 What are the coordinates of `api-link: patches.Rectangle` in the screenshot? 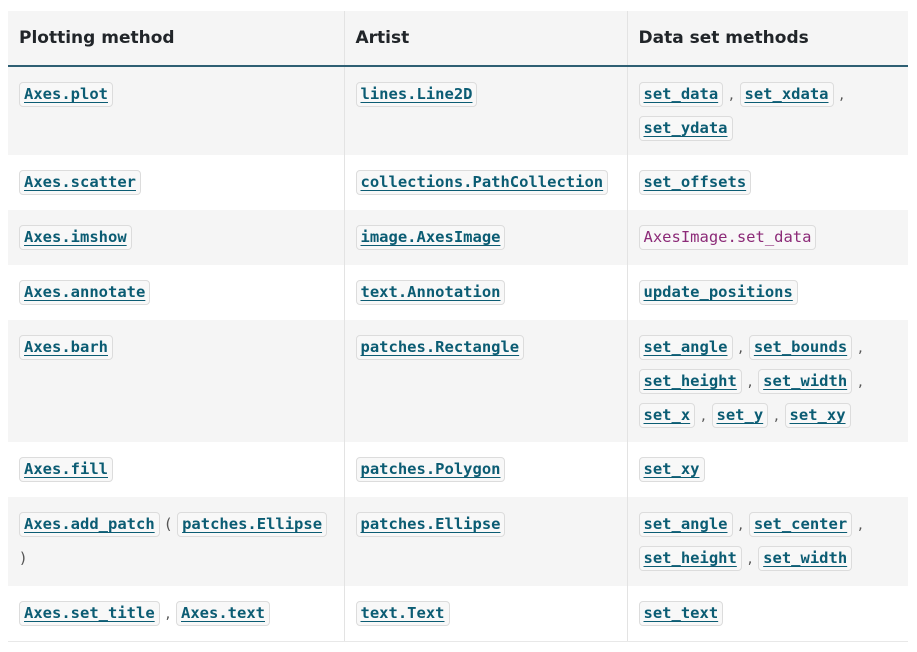 It's located at (440, 347).